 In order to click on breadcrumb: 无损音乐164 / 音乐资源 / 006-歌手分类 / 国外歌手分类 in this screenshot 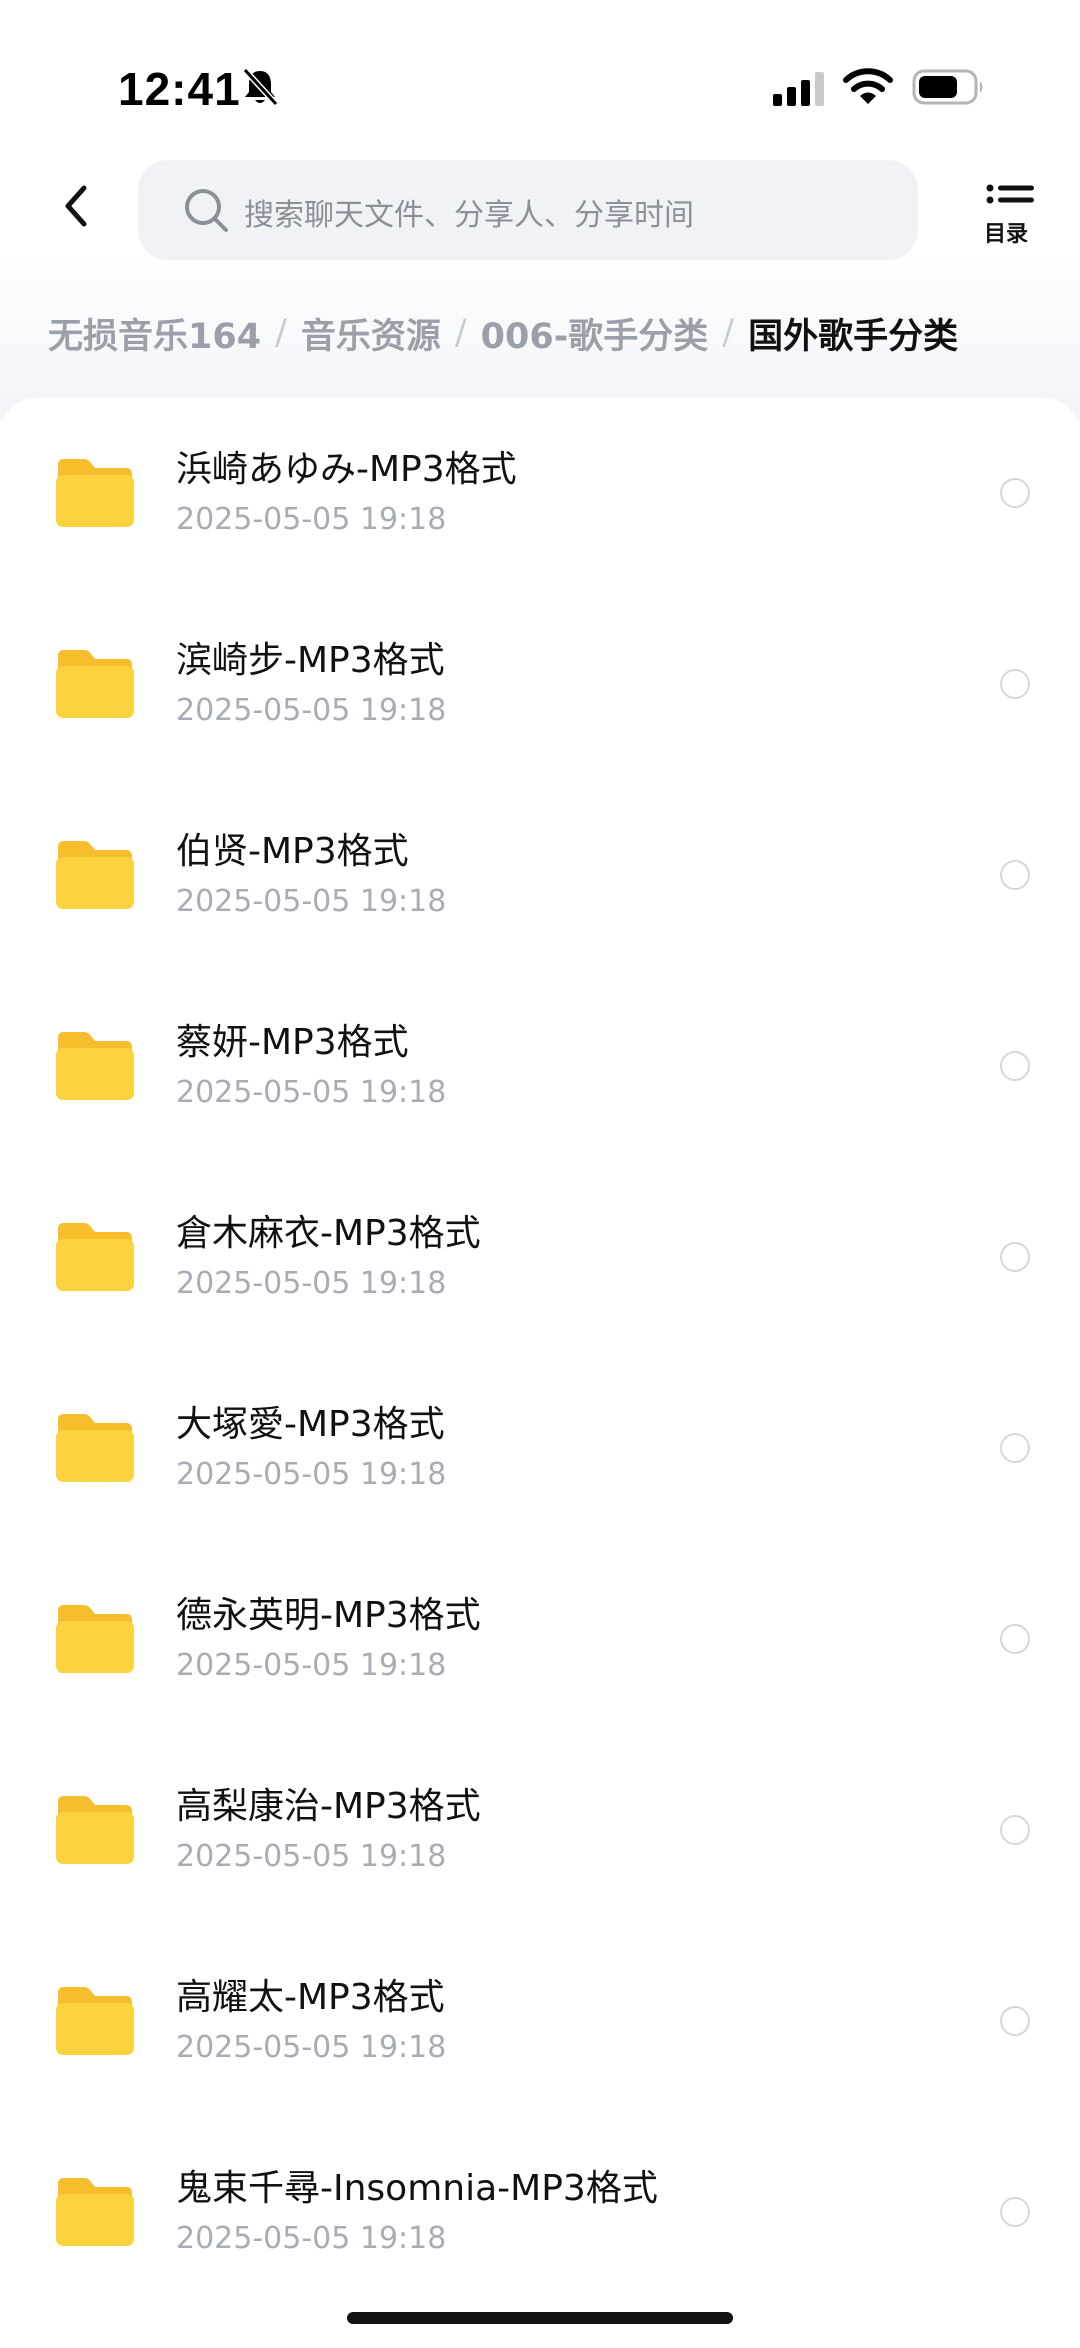, I will do `click(503, 333)`.